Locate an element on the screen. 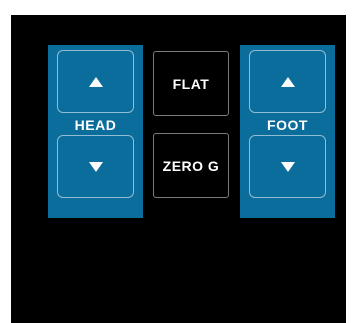 The width and height of the screenshot is (357, 323). foot-control-panel: FOOT is located at coordinates (287, 131).